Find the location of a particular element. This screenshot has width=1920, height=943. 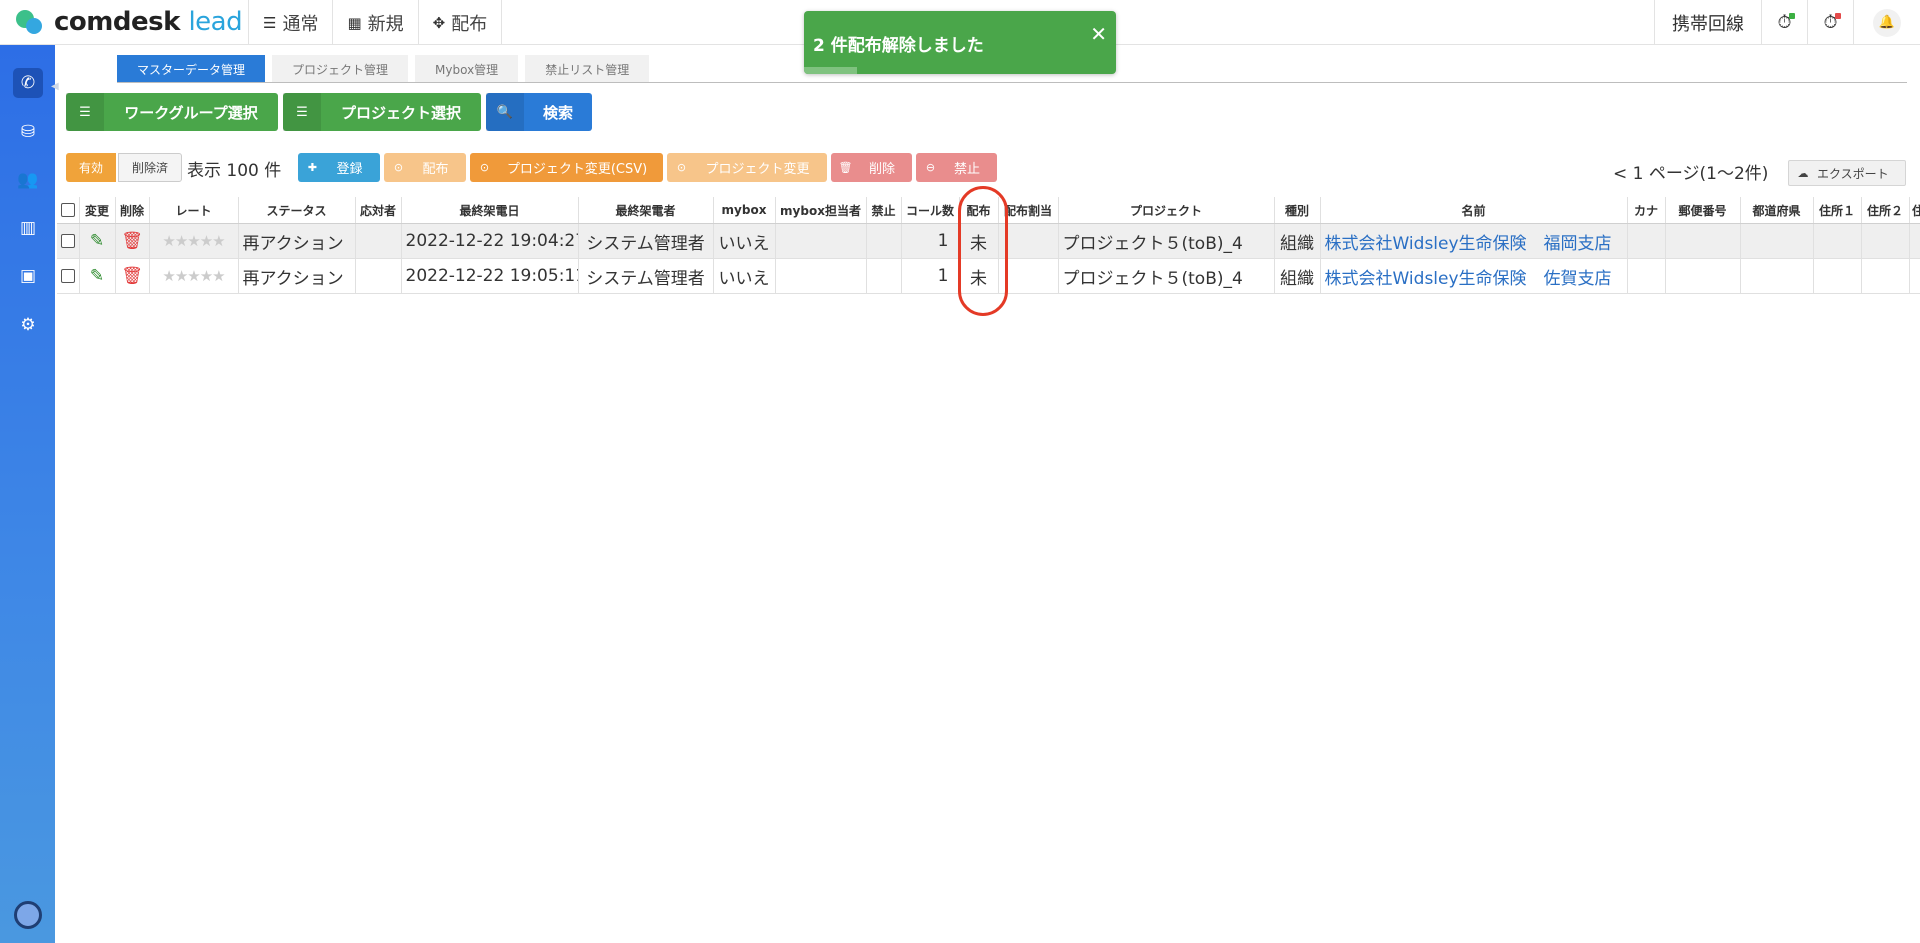

database-icon: ⛁ is located at coordinates (28, 132).